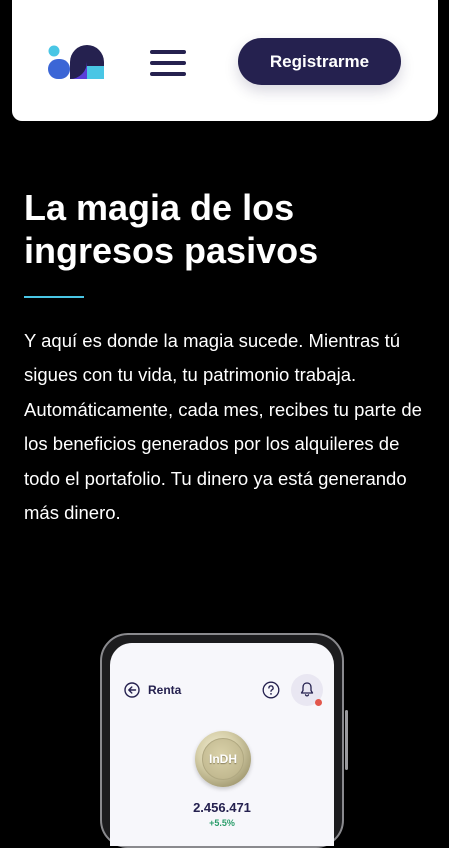 The width and height of the screenshot is (449, 848). Describe the element at coordinates (132, 690) in the screenshot. I see `arrow-left-circle-icon` at that location.